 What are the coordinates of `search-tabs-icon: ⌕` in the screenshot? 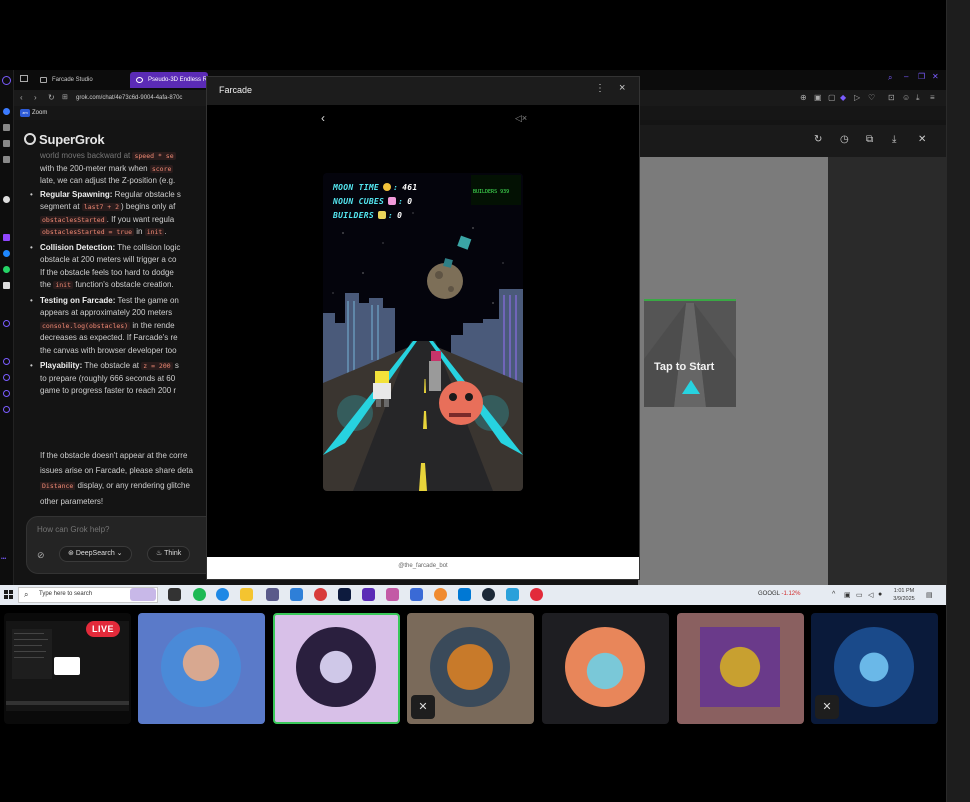 It's located at (890, 78).